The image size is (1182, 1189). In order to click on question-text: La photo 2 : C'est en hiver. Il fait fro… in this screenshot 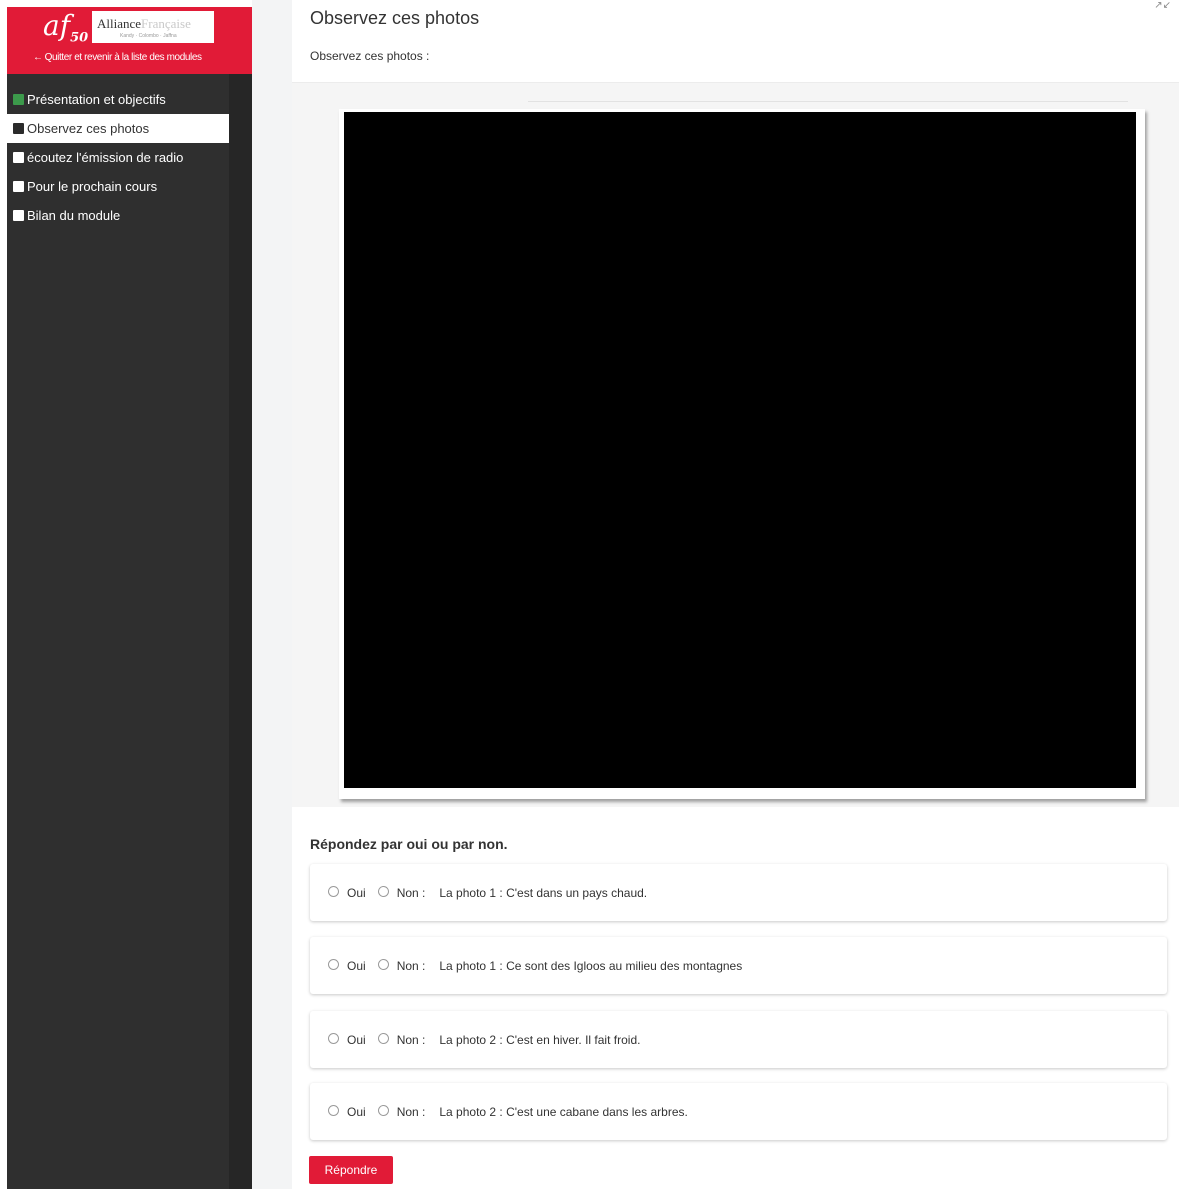, I will do `click(540, 1040)`.